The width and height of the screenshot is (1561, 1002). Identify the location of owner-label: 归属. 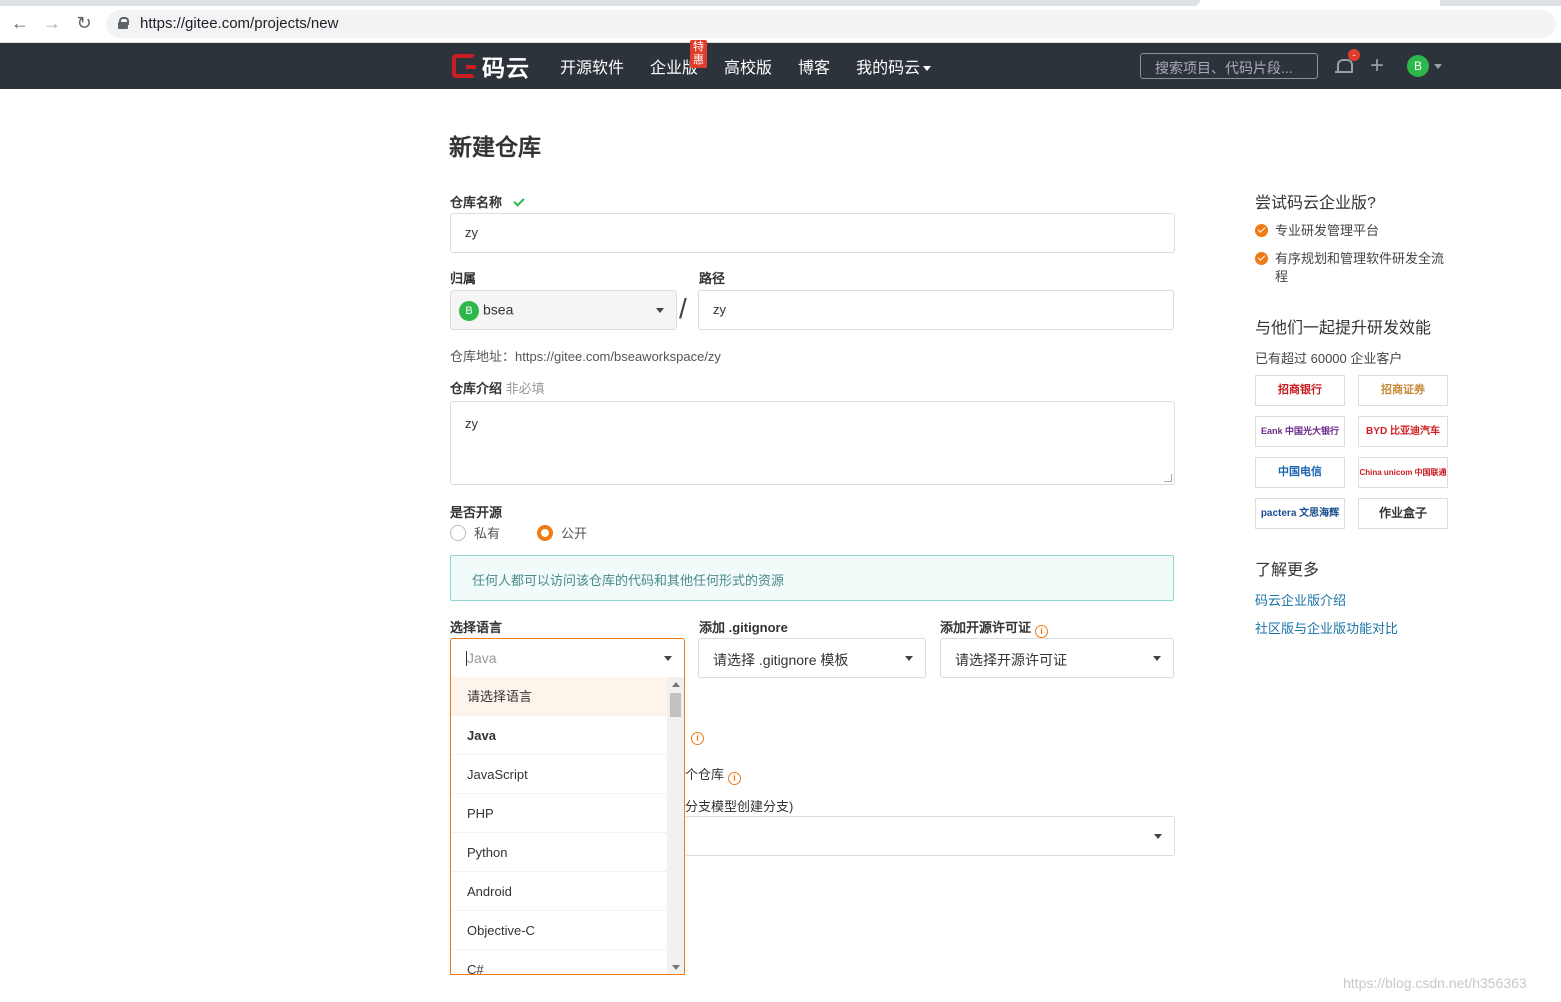
(463, 278).